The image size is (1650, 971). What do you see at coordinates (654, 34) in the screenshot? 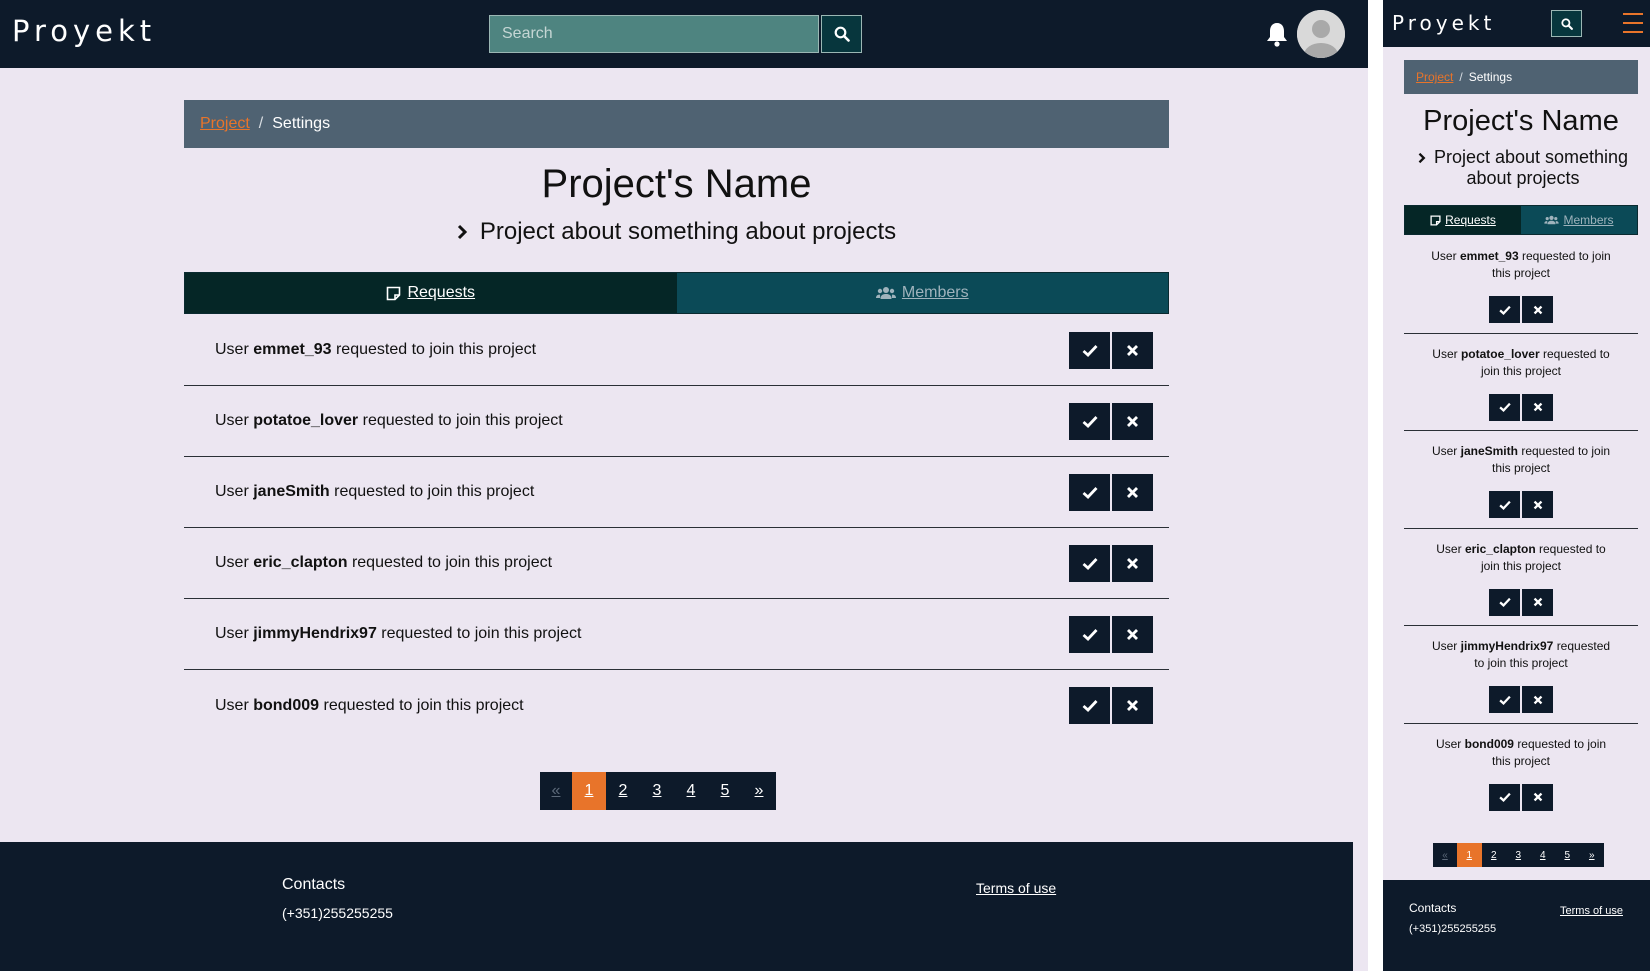
I see `search-input` at bounding box center [654, 34].